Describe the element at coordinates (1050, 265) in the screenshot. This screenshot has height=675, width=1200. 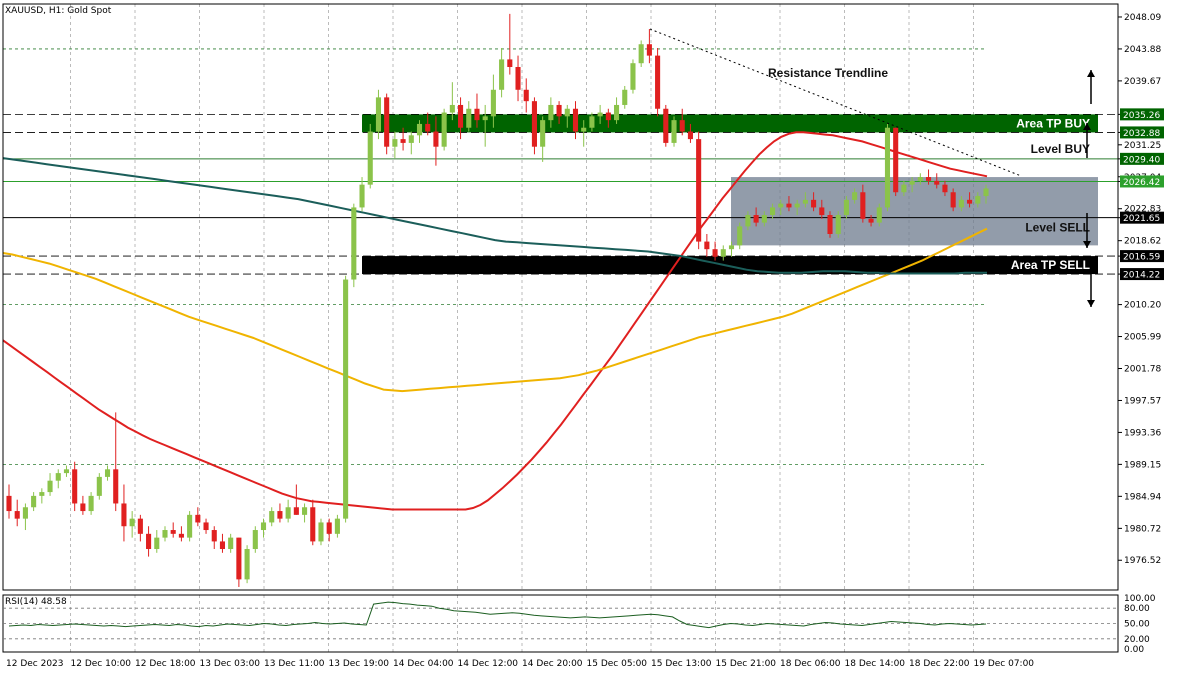
I see `area-tp-sell-label: Area TP SELL` at that location.